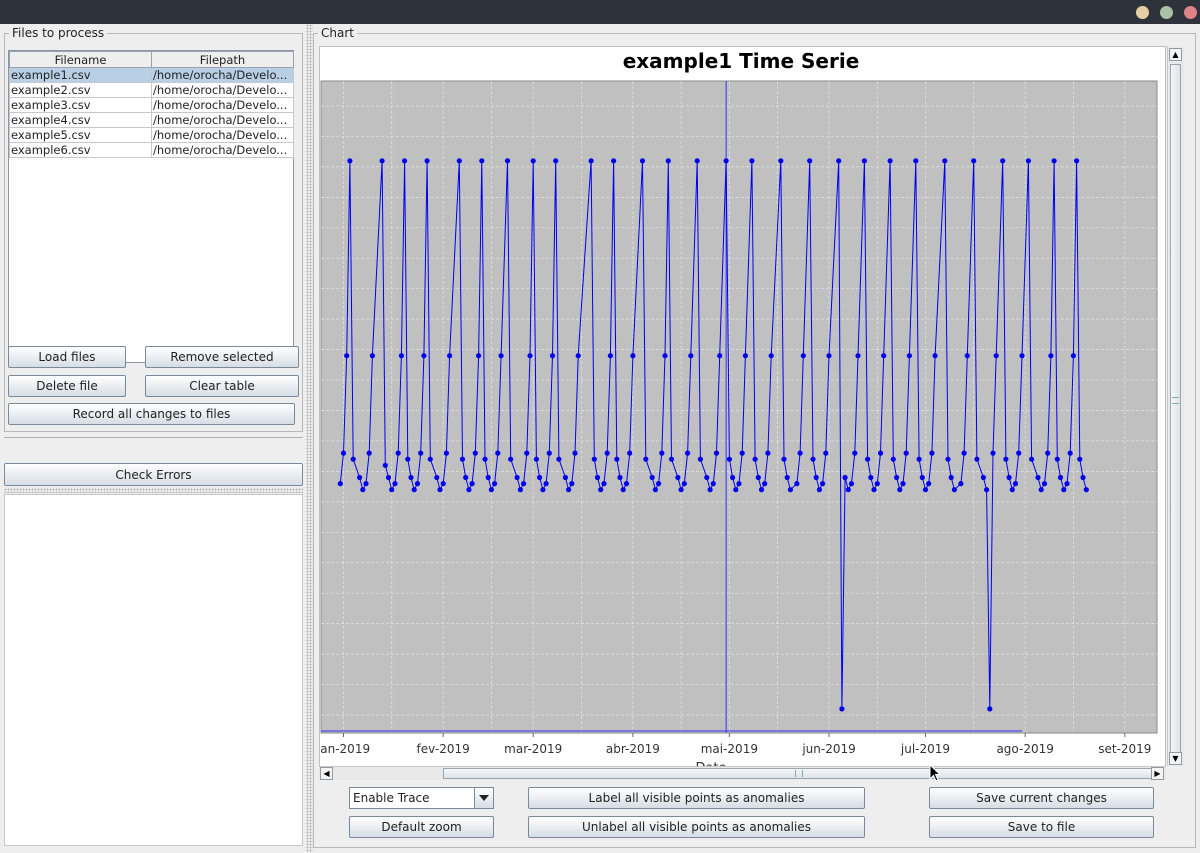 This screenshot has height=853, width=1200. Describe the element at coordinates (1142, 12) in the screenshot. I see `minimize-button` at that location.